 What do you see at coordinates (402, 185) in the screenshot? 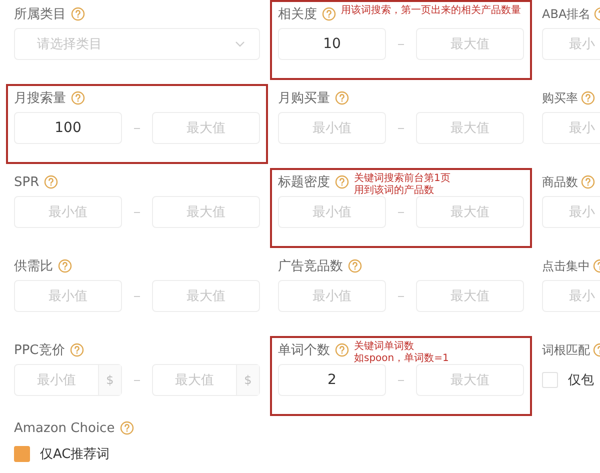
I see `annotation-note: 关键词搜索前台第1页 用到该词的产品数` at bounding box center [402, 185].